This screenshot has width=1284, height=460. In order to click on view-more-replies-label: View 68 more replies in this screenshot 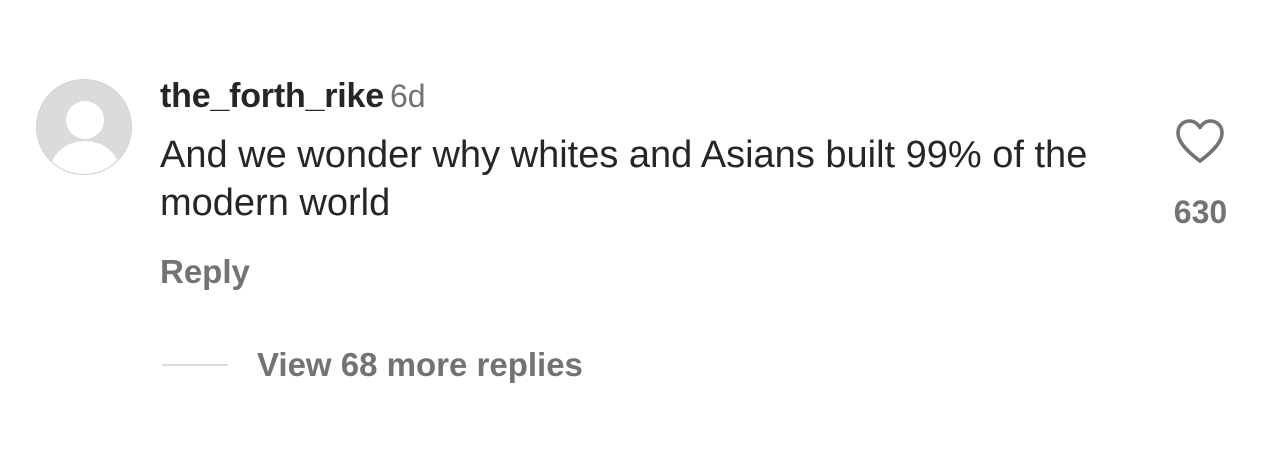, I will do `click(420, 364)`.